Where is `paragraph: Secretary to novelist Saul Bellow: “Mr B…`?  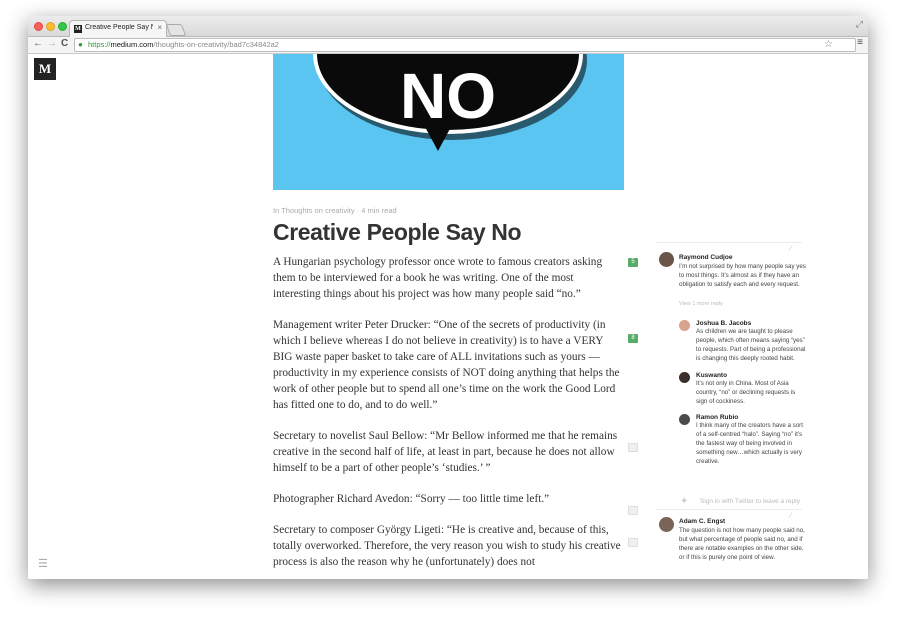
paragraph: Secretary to novelist Saul Bellow: “Mr B… is located at coordinates (445, 452).